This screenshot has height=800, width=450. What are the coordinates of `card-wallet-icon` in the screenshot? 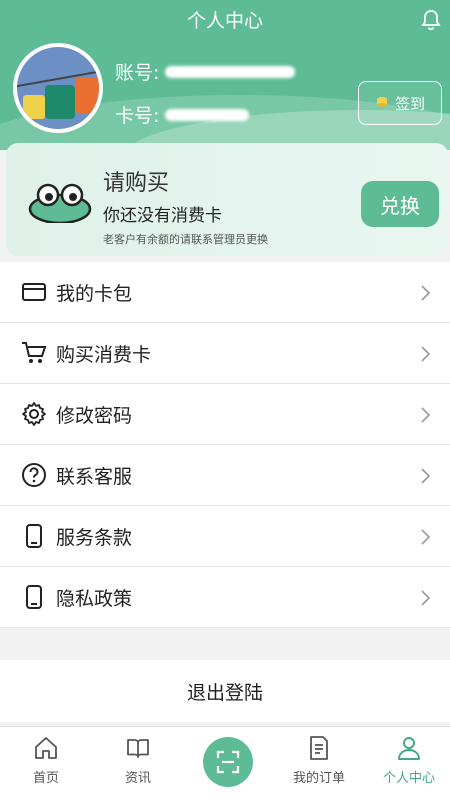 It's located at (34, 292).